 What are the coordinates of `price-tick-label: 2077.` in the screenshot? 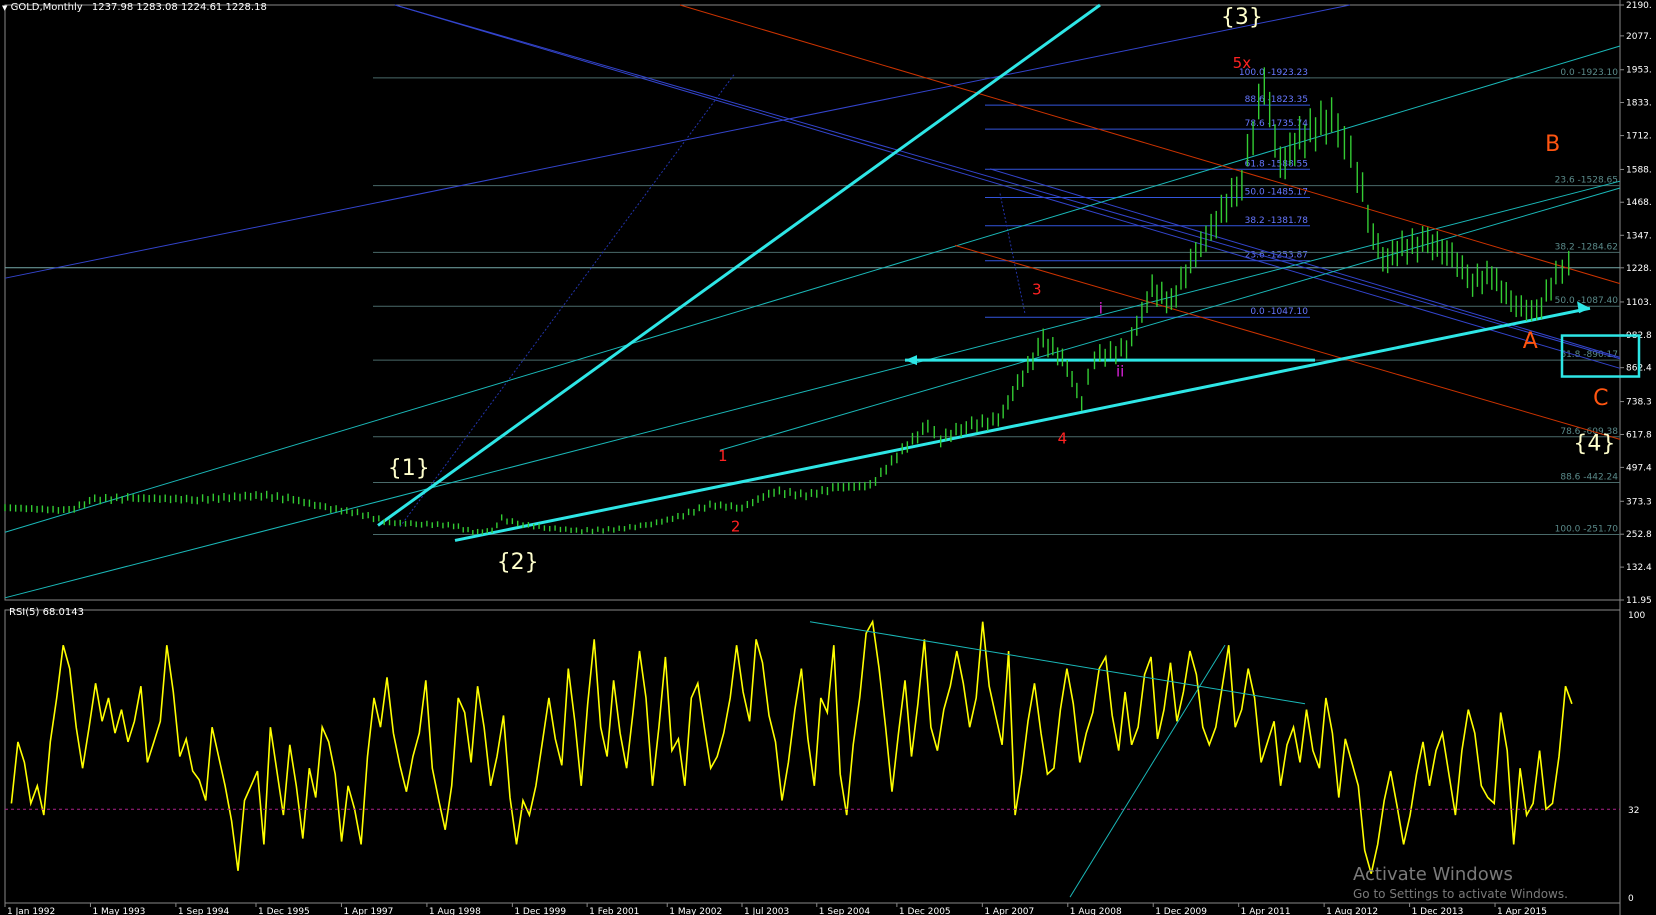 It's located at (1639, 37).